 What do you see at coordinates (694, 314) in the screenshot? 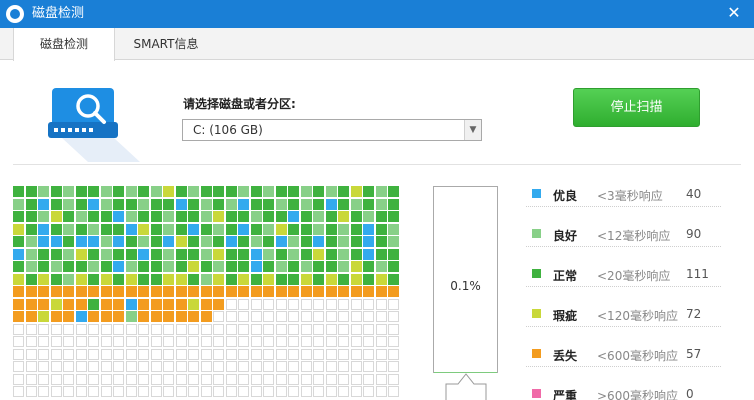
I see `legend-count: 72` at bounding box center [694, 314].